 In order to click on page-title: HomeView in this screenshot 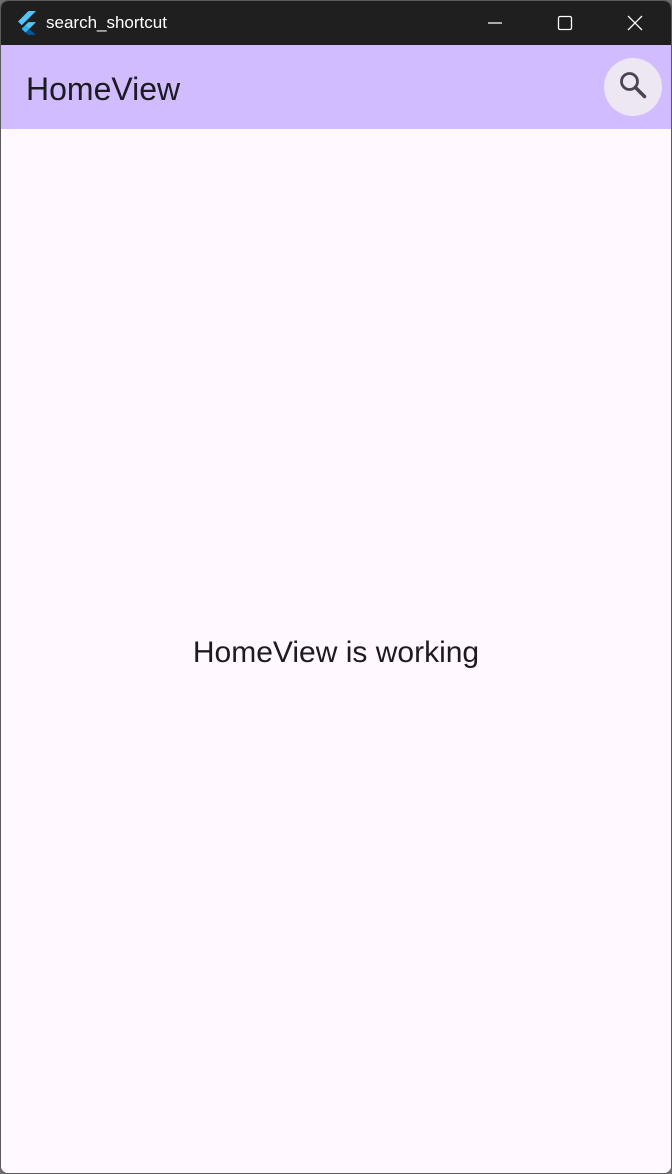, I will do `click(103, 89)`.